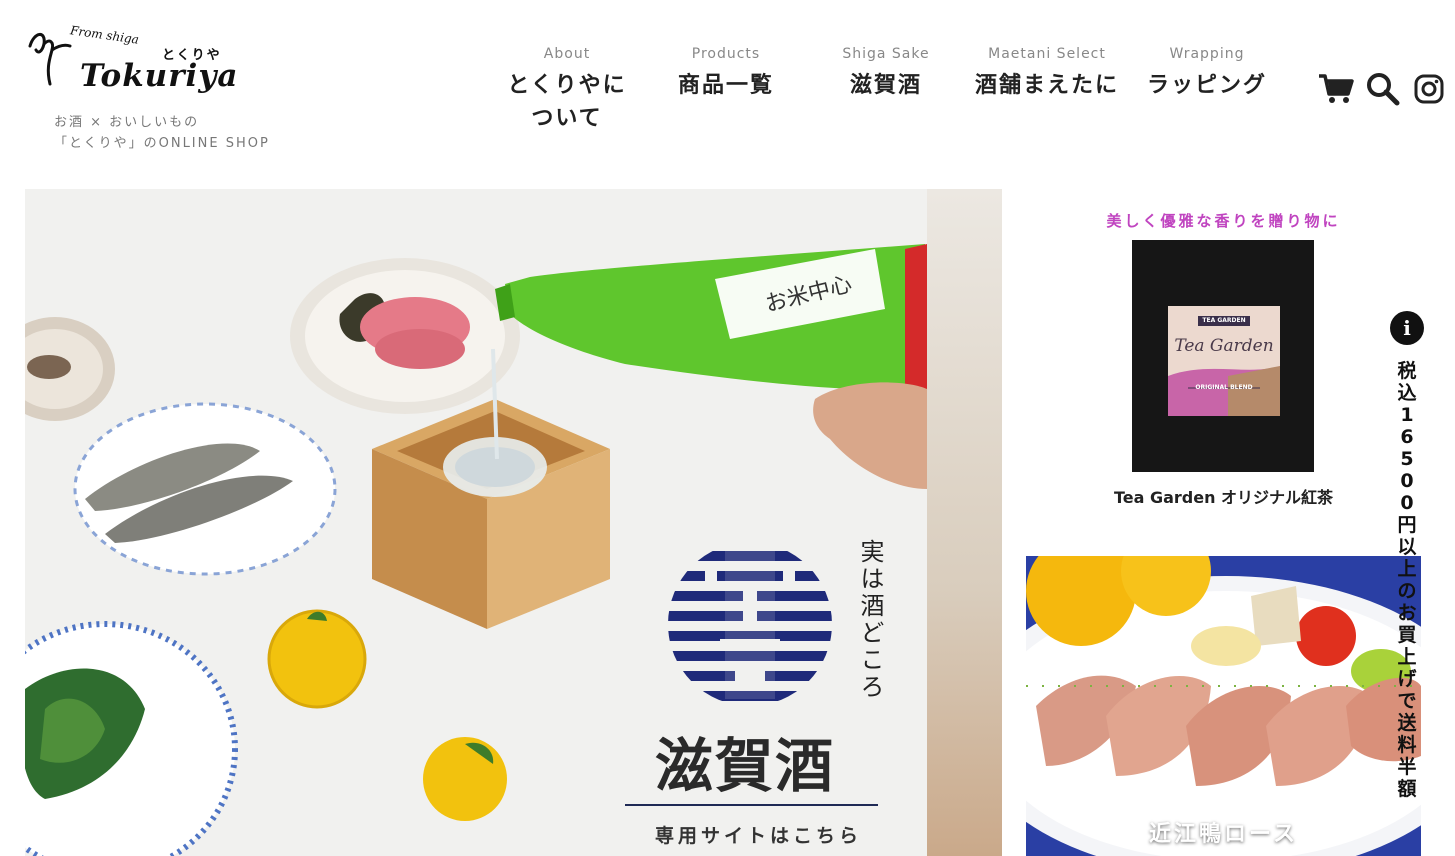 This screenshot has width=1455, height=856. Describe the element at coordinates (159, 76) in the screenshot. I see `logo-name-text: Tokuriya` at that location.